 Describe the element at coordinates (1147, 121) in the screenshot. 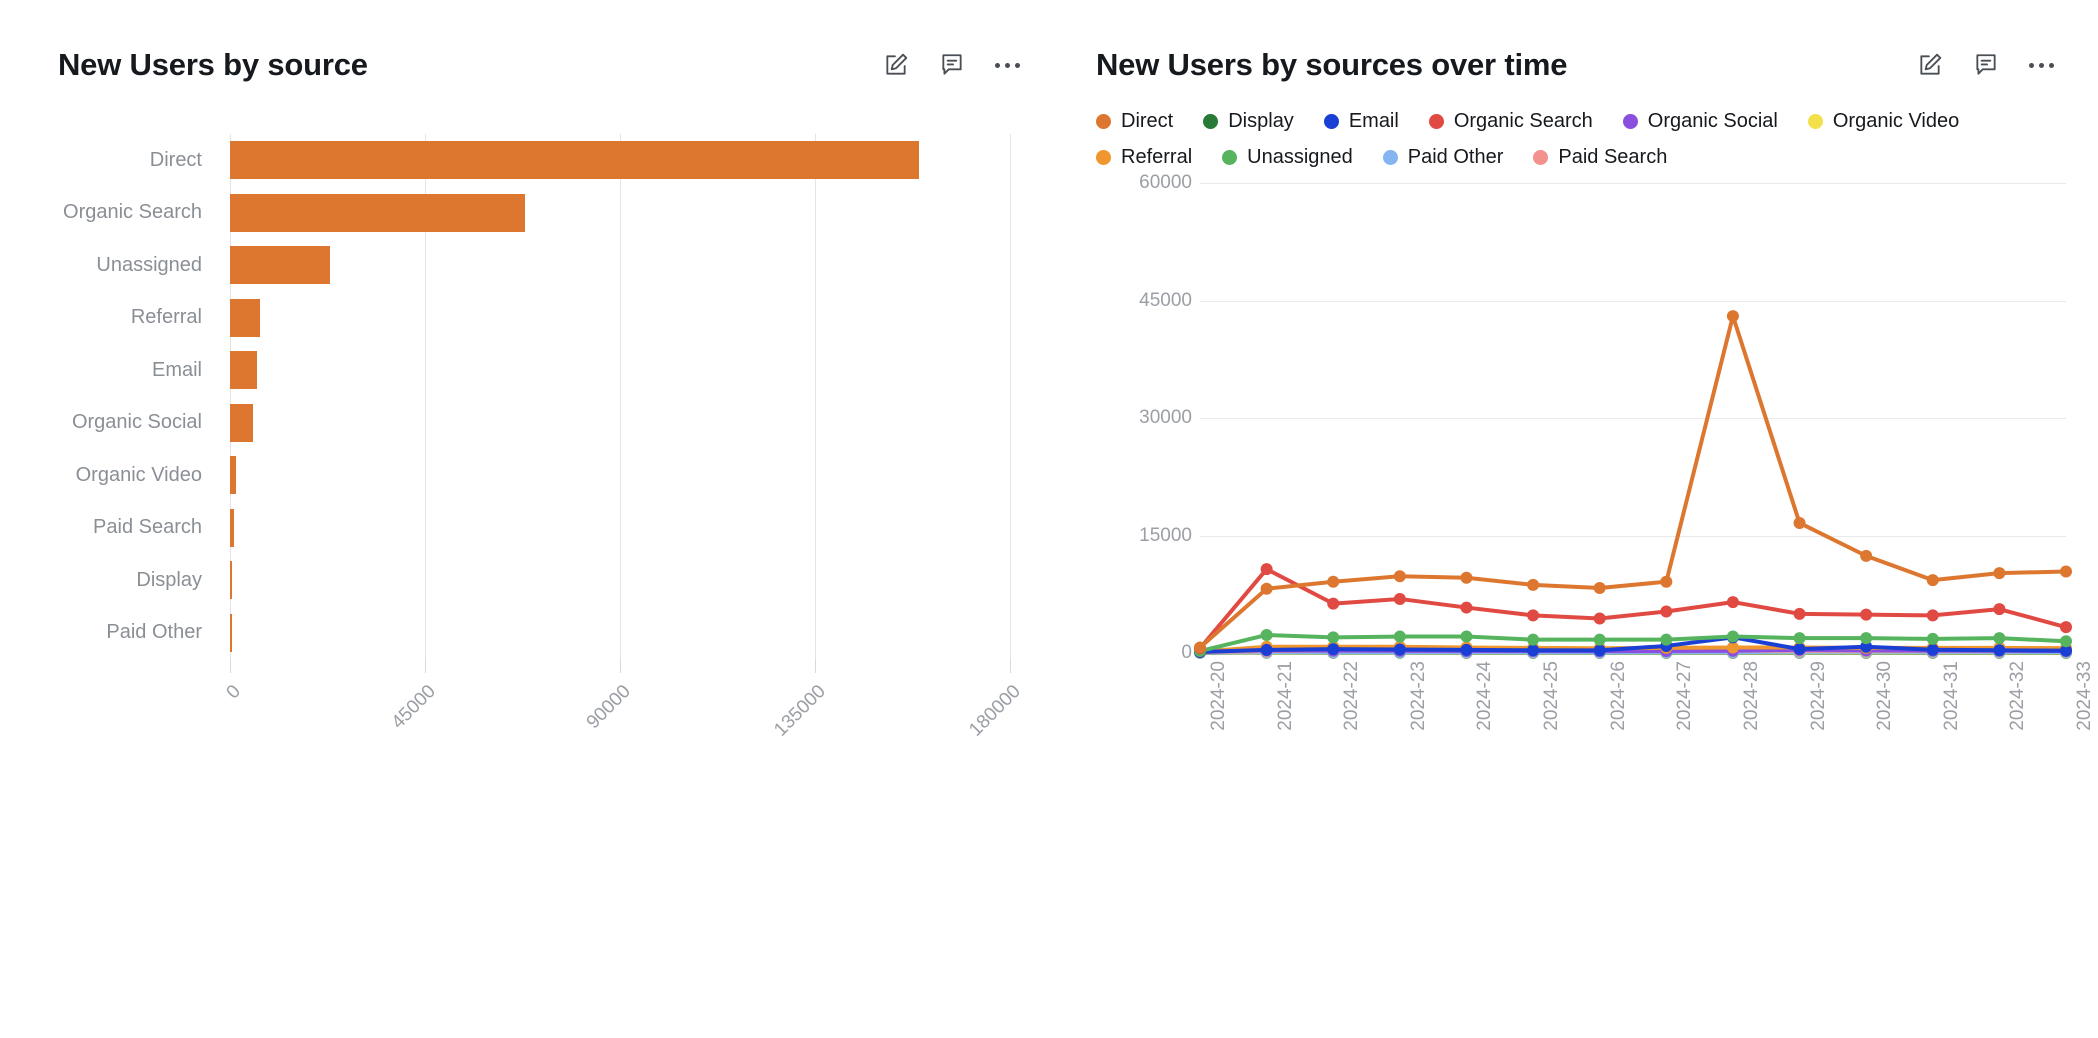

I see `legend-item-label: Direct` at that location.